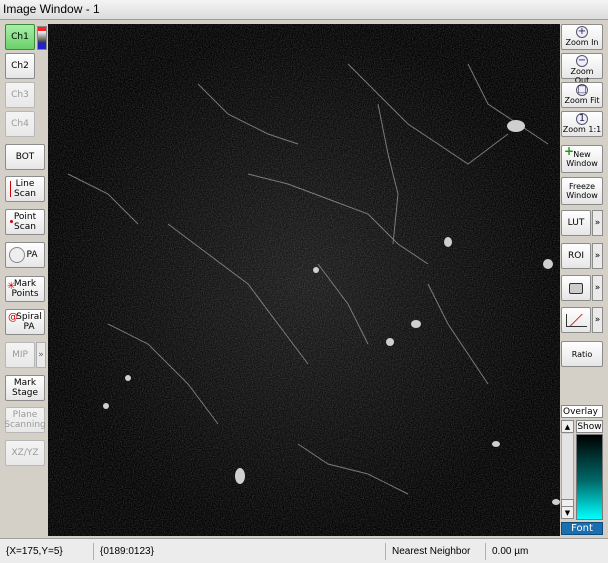  I want to click on snapshot-button, so click(576, 288).